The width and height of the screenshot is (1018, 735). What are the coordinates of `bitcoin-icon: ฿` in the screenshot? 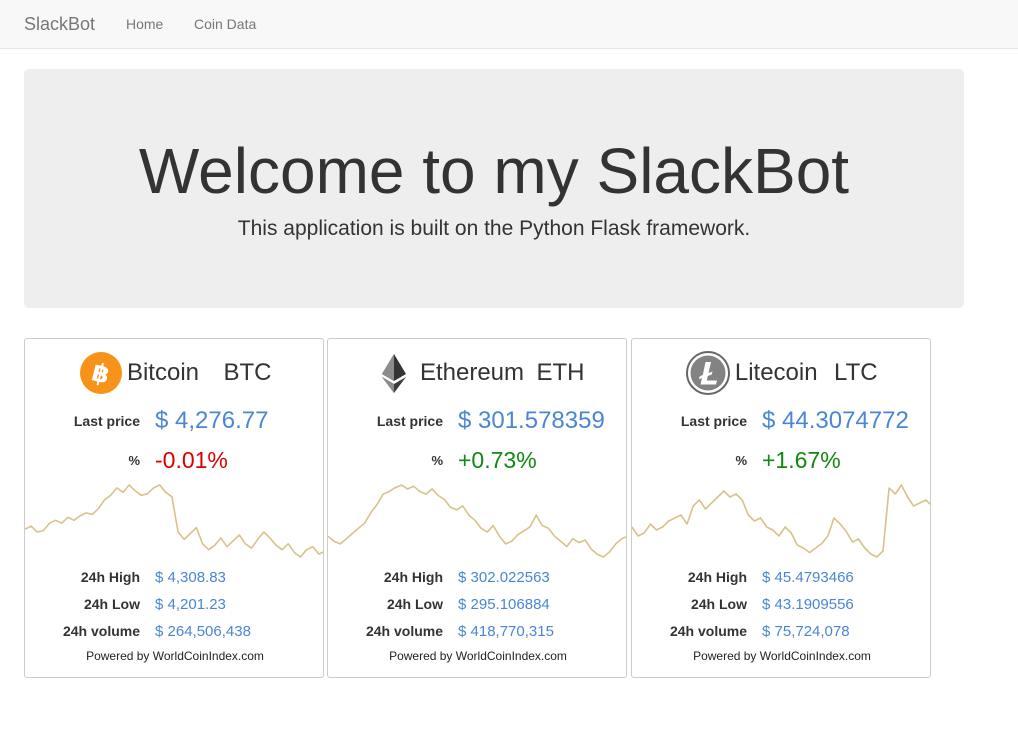 It's located at (100, 373).